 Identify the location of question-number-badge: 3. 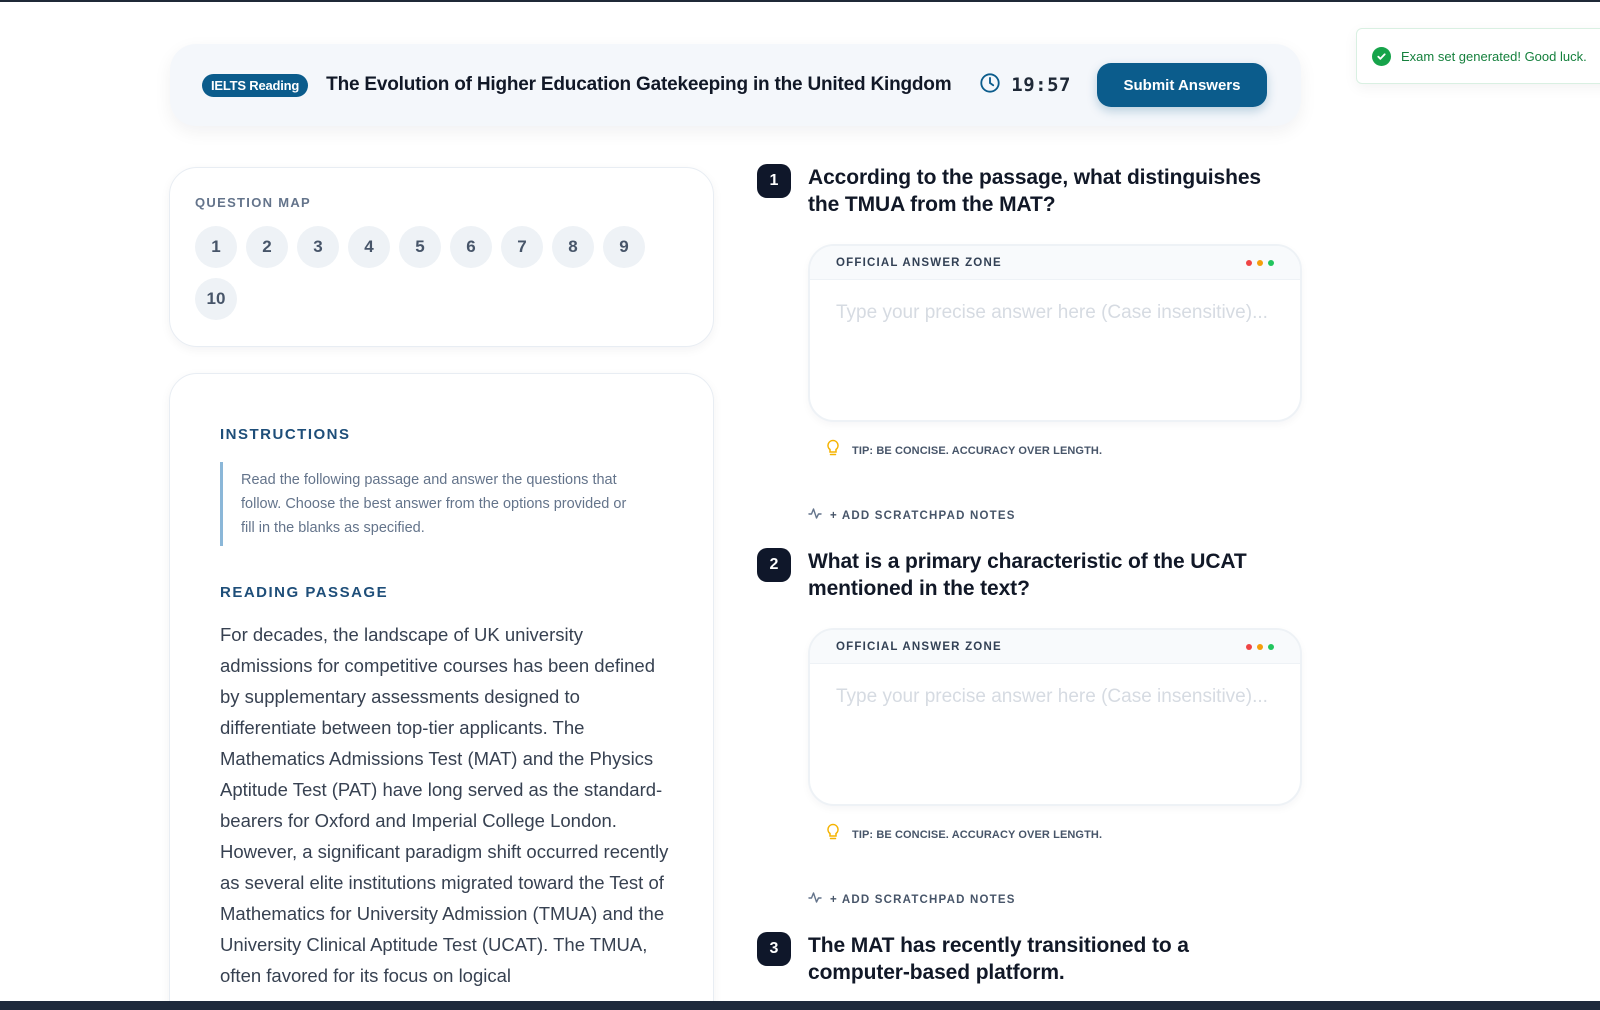
(774, 949).